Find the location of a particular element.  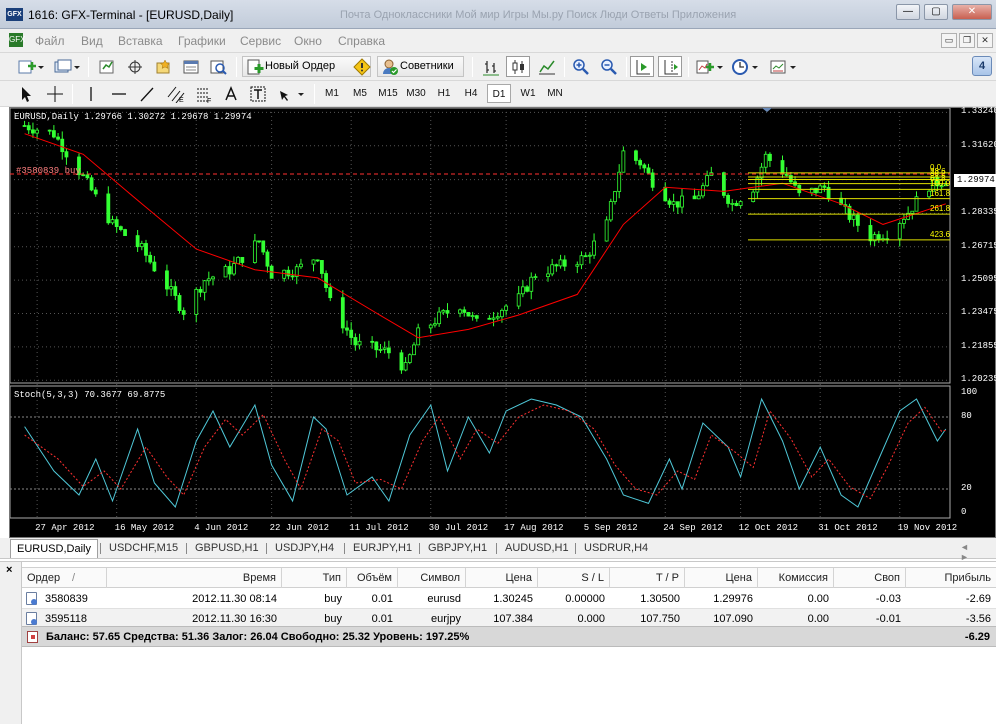

minimize-button: — is located at coordinates (908, 12).